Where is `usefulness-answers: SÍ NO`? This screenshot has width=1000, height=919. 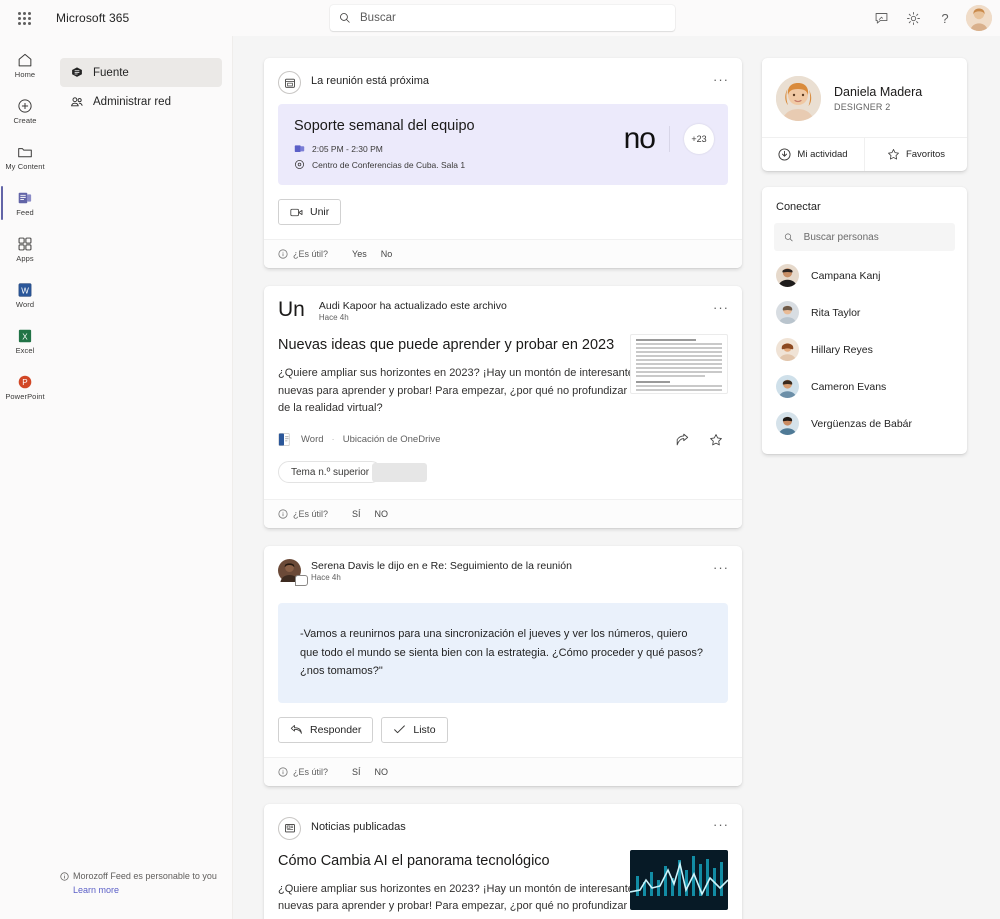 usefulness-answers: SÍ NO is located at coordinates (370, 772).